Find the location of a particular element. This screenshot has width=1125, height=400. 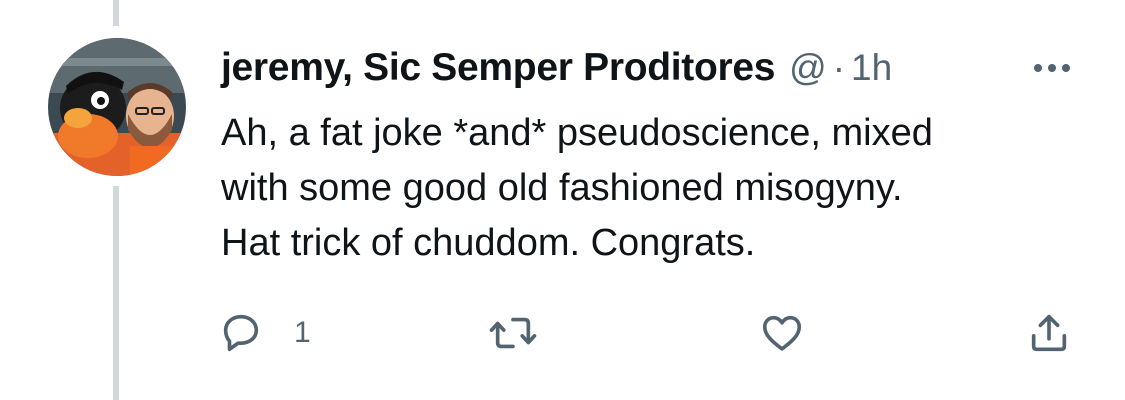

more-options-button is located at coordinates (1052, 68).